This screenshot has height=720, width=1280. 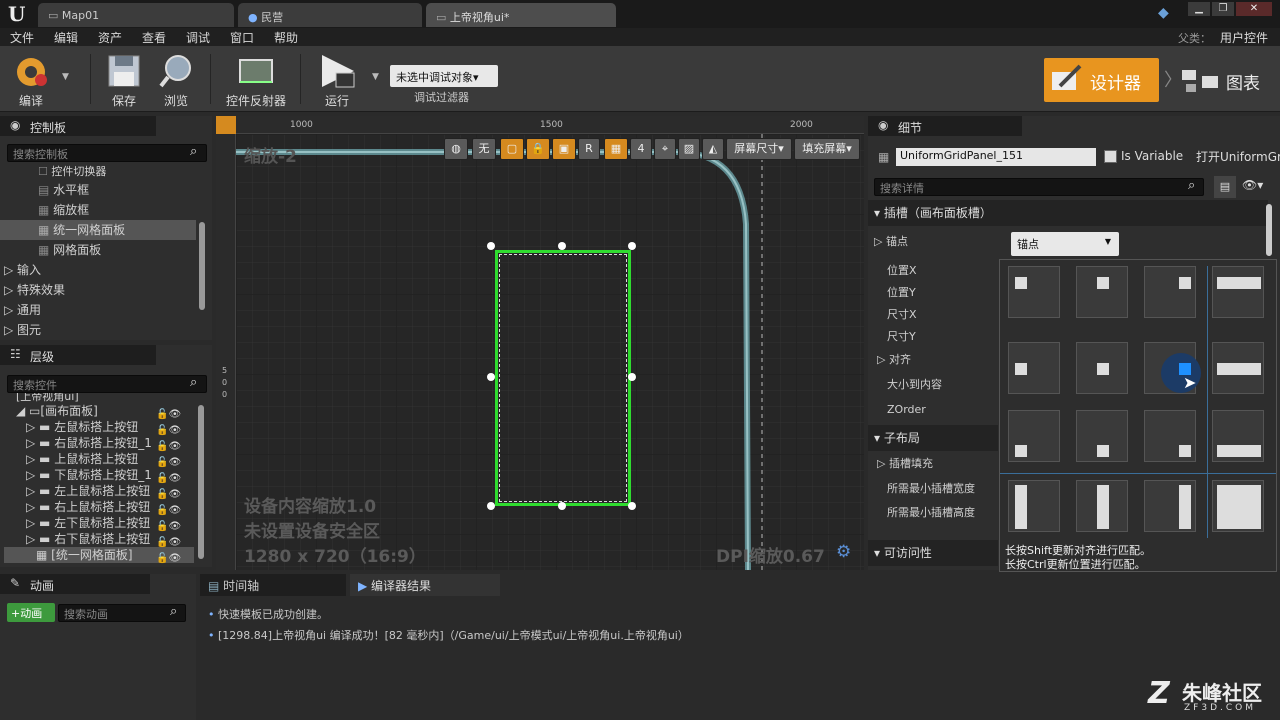 I want to click on debug-object-select: 未选中调试对象▾, so click(x=444, y=76).